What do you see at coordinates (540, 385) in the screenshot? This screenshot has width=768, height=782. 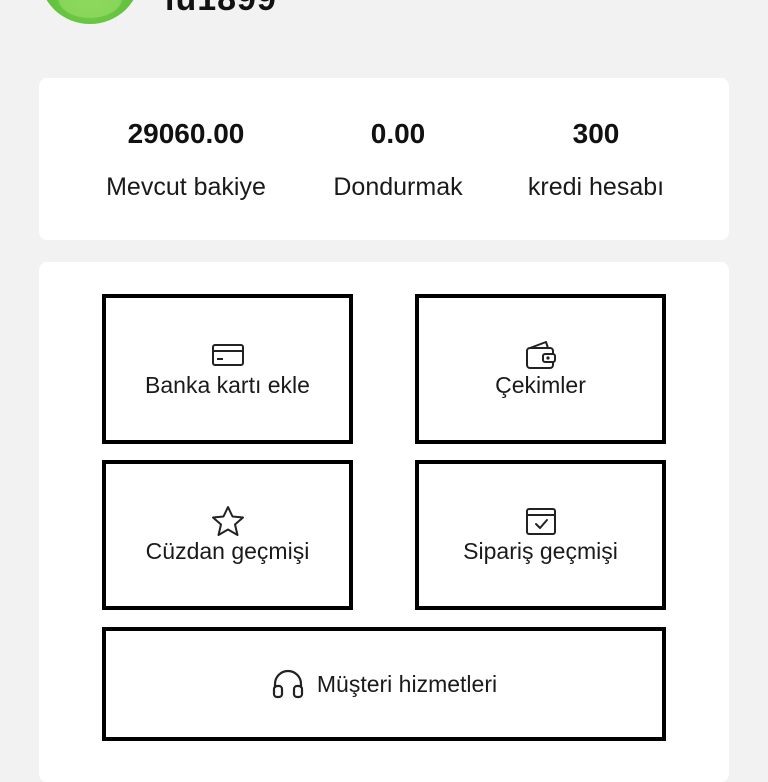 I see `withdrawals-label: Çekimler` at bounding box center [540, 385].